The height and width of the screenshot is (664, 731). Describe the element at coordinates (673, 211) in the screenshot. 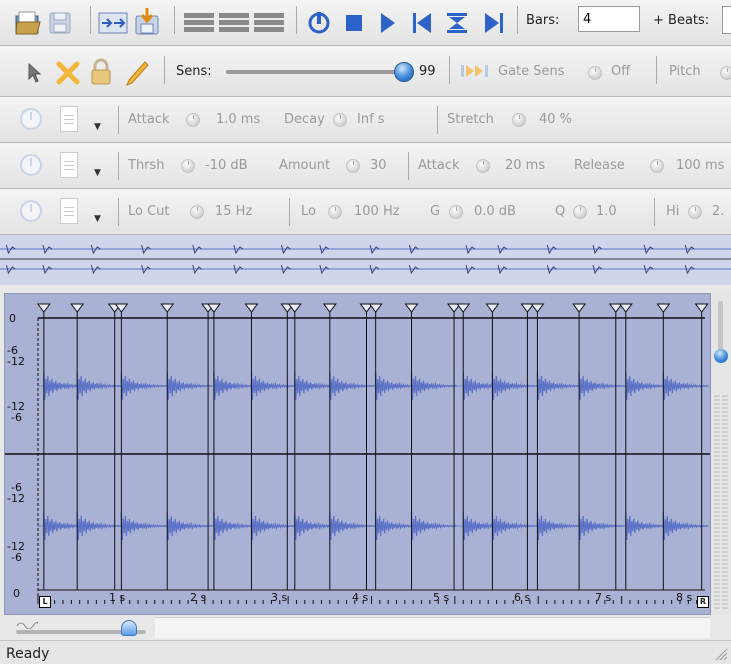

I see `hi-label: Hi` at that location.